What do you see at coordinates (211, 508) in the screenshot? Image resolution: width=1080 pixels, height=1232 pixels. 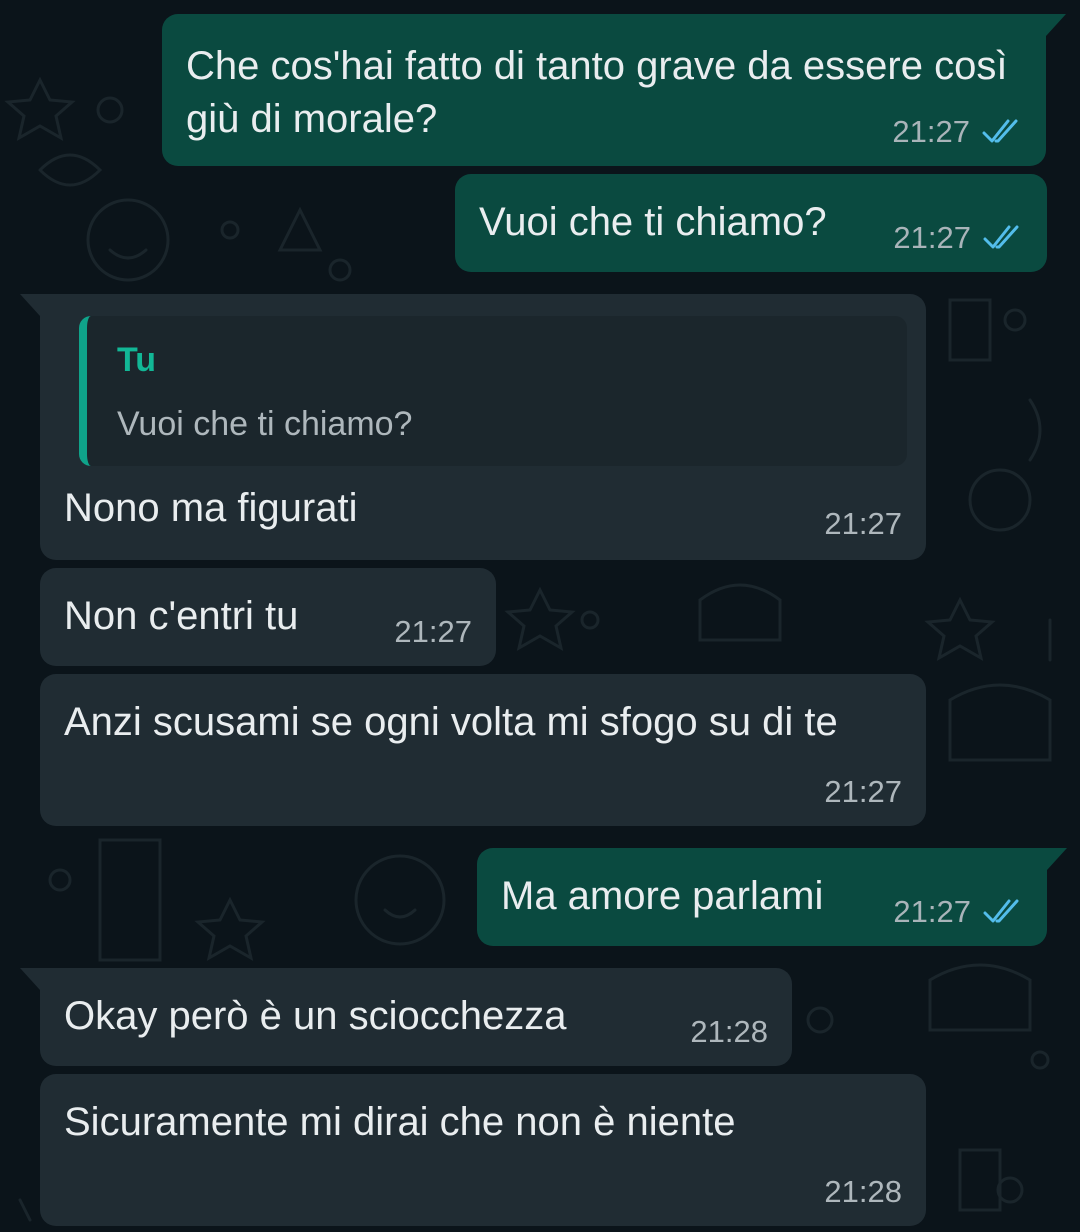 I see `message-text: Nono ma figurati` at bounding box center [211, 508].